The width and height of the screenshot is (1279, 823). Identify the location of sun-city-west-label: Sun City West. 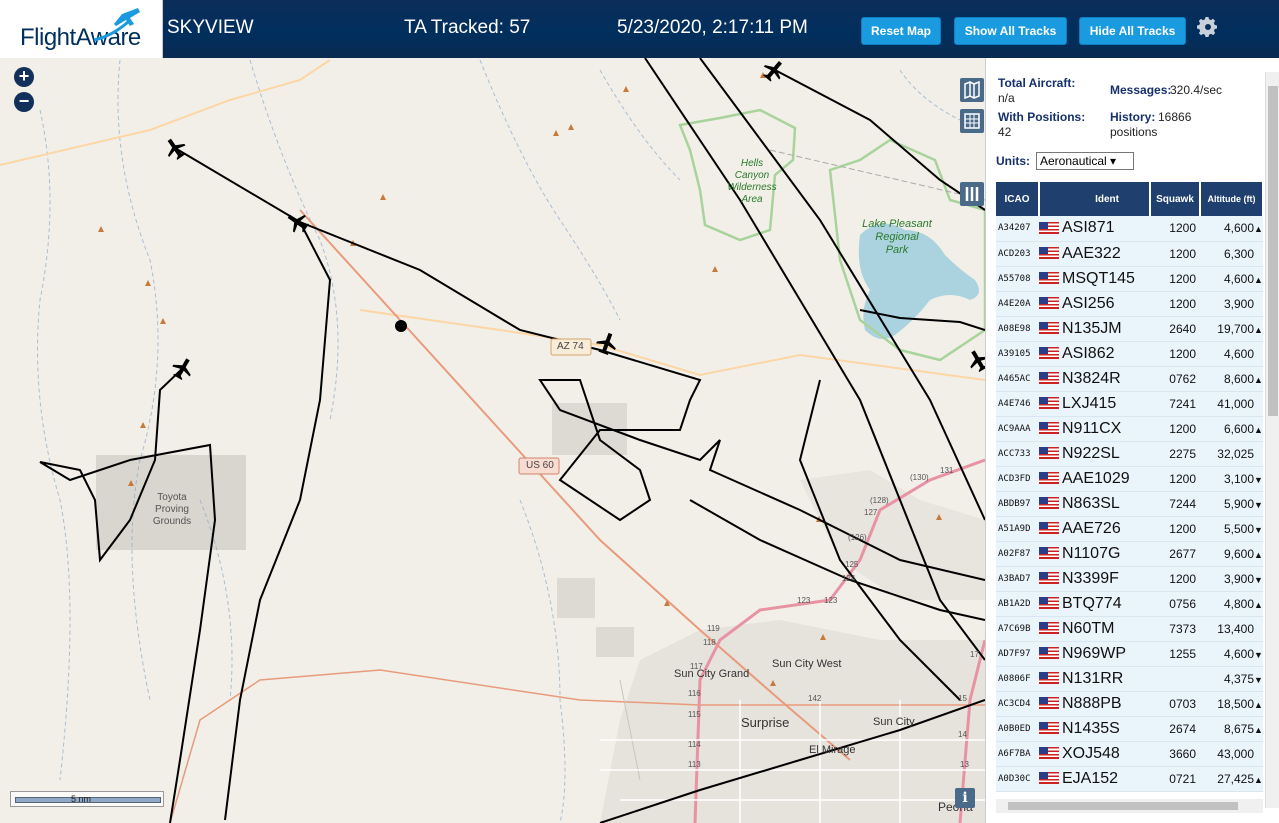
(807, 664).